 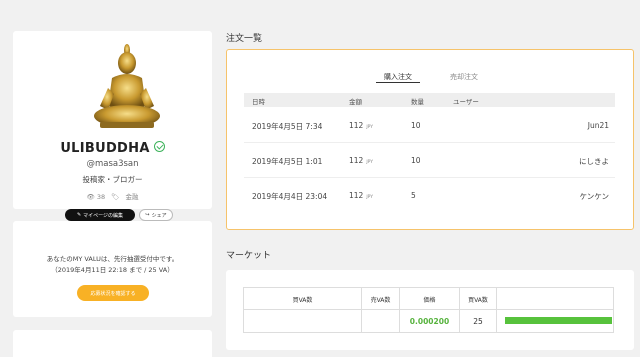 I want to click on orders-table-header: 日時 金額 数量 ユーザー, so click(x=429, y=100).